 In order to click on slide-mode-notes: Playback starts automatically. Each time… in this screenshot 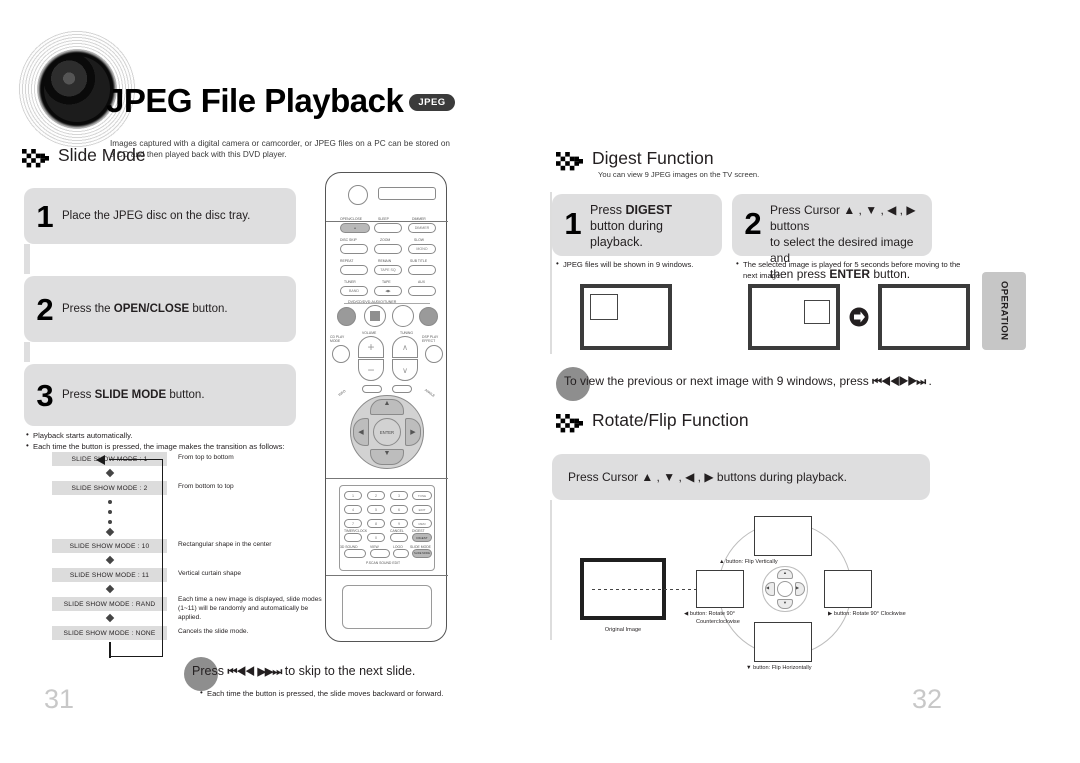, I will do `click(181, 440)`.